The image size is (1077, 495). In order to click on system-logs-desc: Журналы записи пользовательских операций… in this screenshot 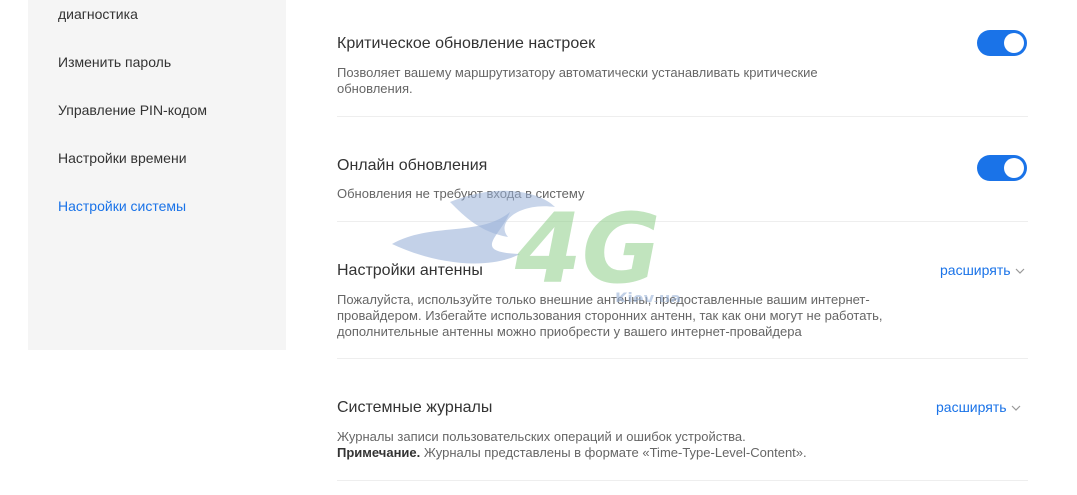, I will do `click(657, 445)`.